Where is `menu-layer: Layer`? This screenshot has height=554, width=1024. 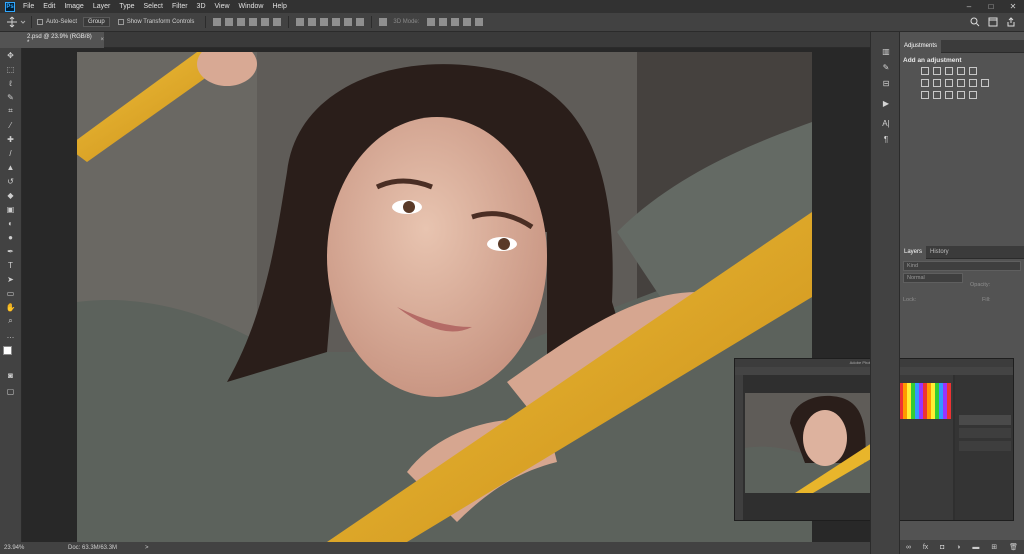
menu-layer: Layer is located at coordinates (102, 6).